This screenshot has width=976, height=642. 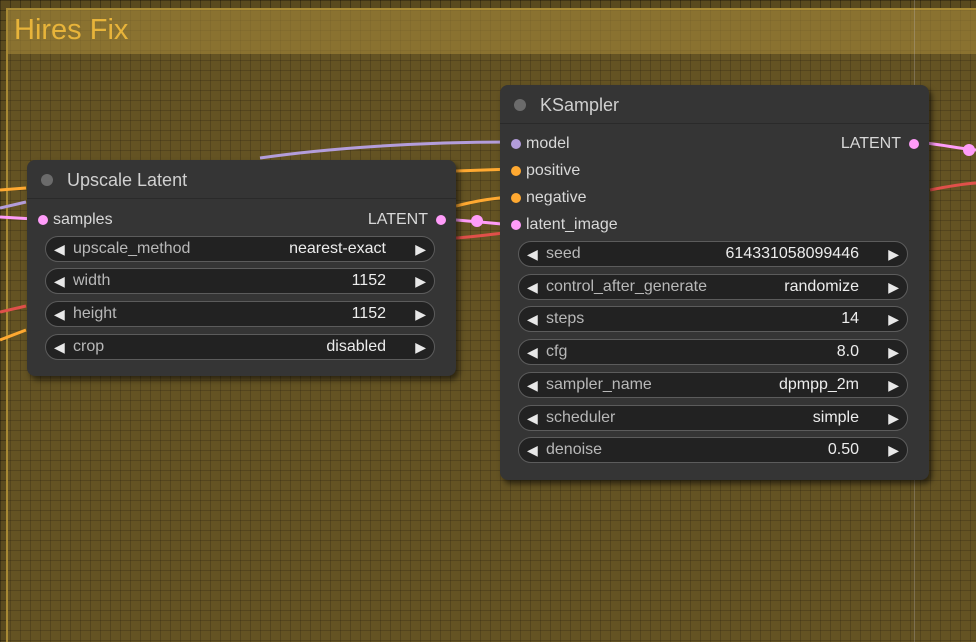 What do you see at coordinates (818, 384) in the screenshot?
I see `widget-value: dpmpp_2m` at bounding box center [818, 384].